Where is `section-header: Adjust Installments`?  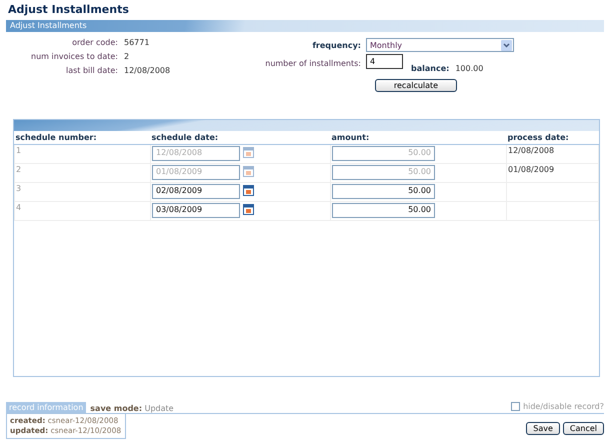 section-header: Adjust Installments is located at coordinates (305, 26).